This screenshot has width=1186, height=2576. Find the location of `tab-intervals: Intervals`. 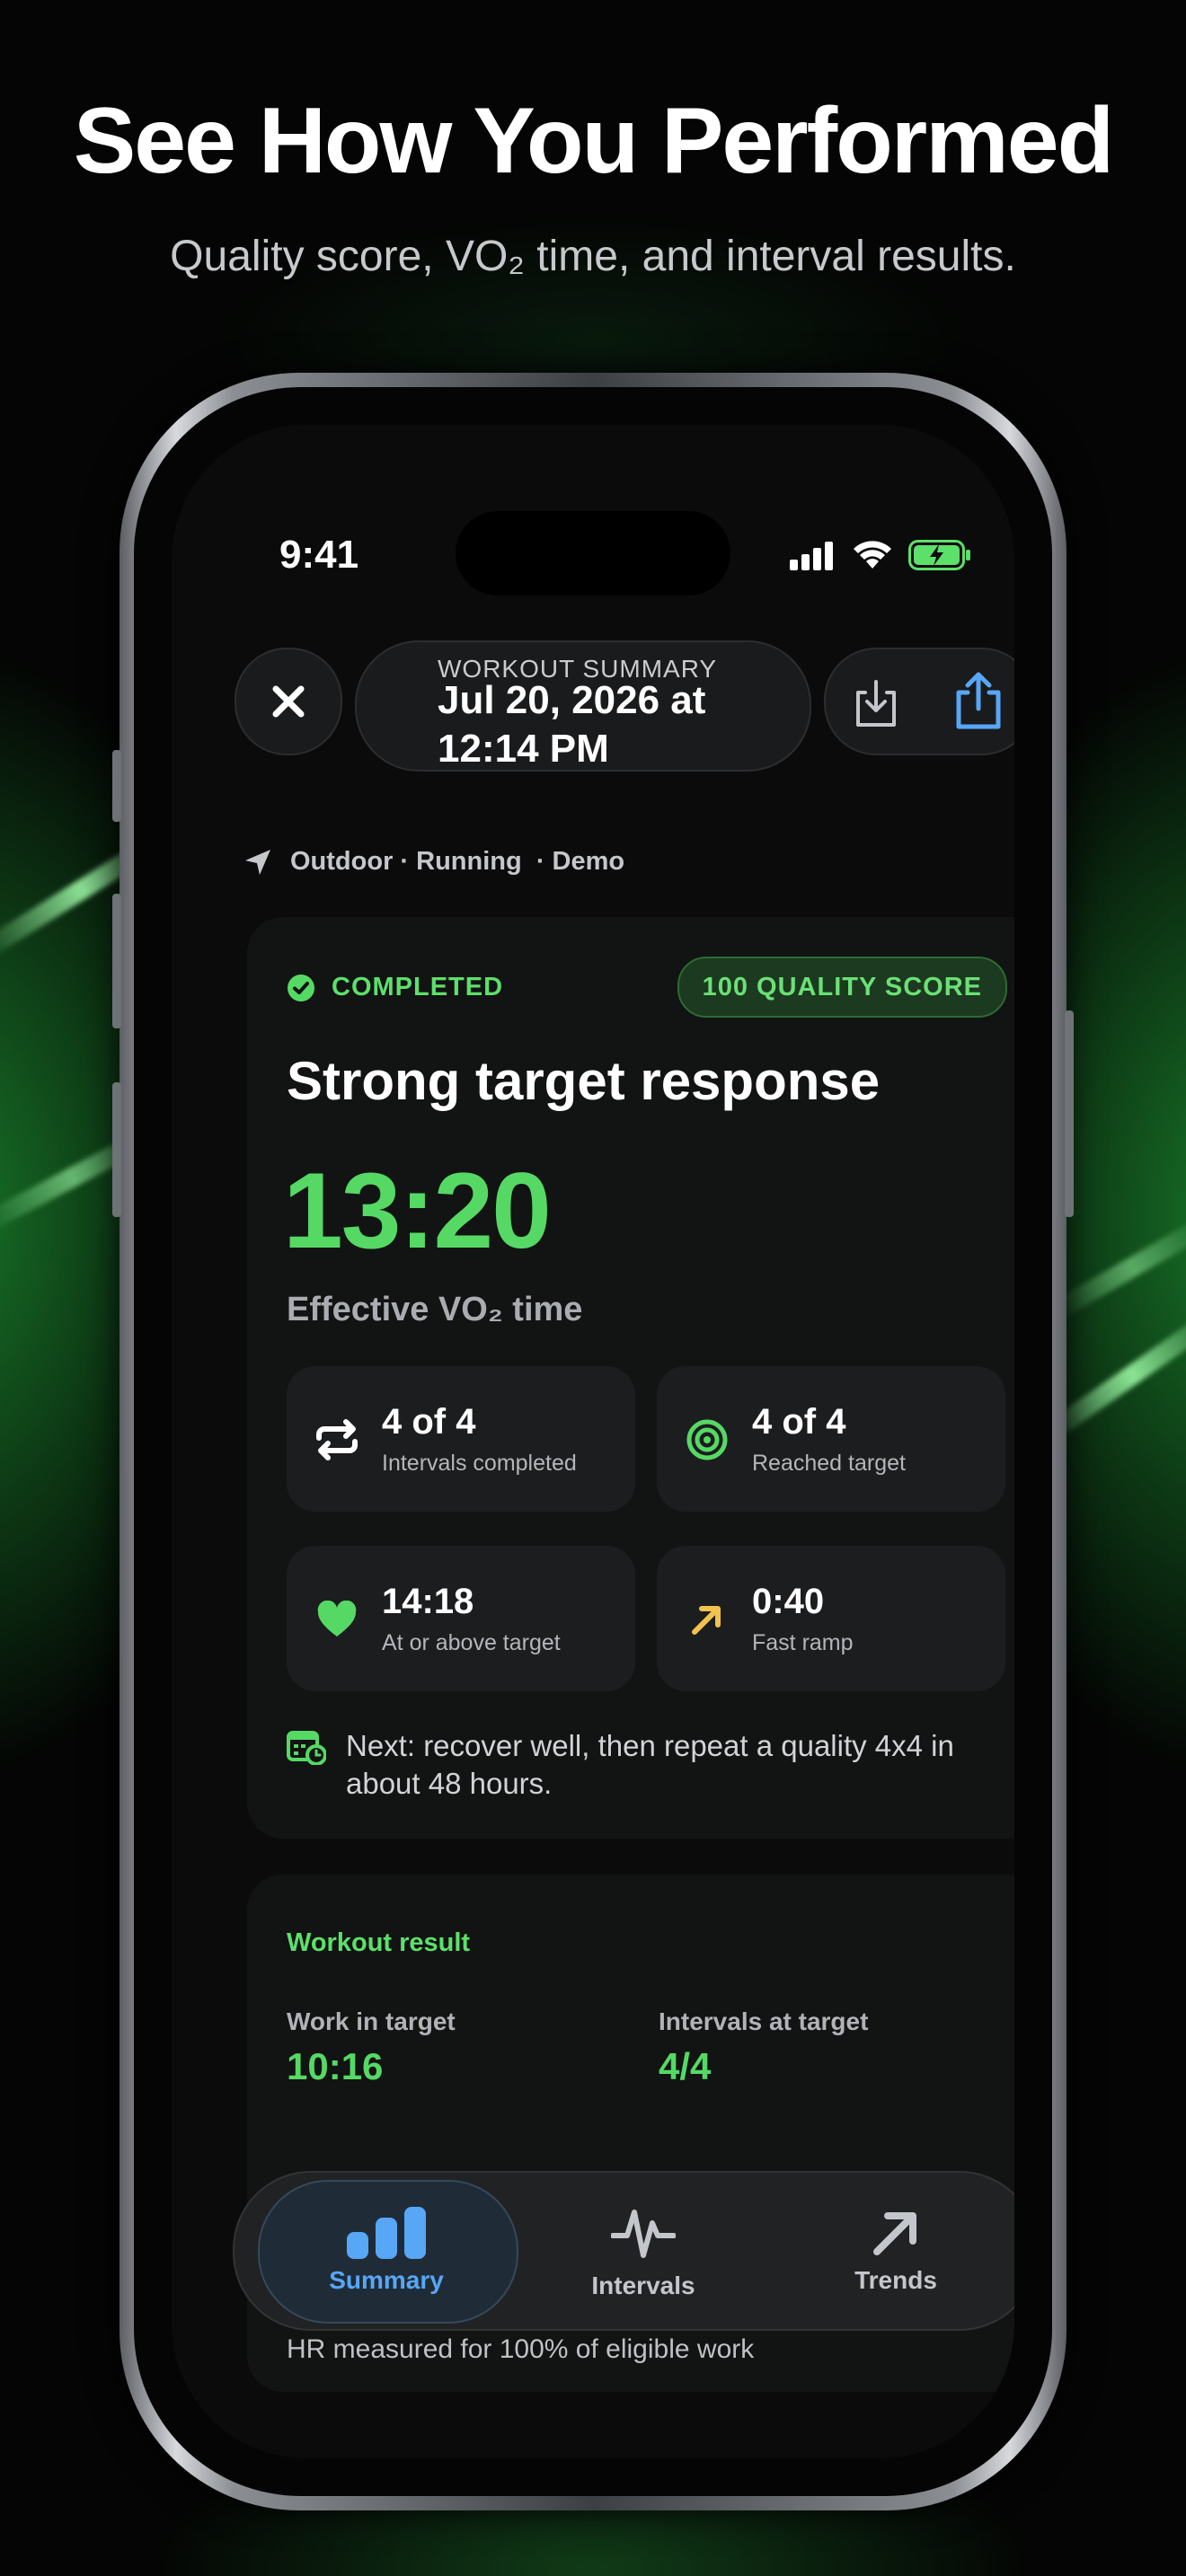

tab-intervals: Intervals is located at coordinates (643, 2251).